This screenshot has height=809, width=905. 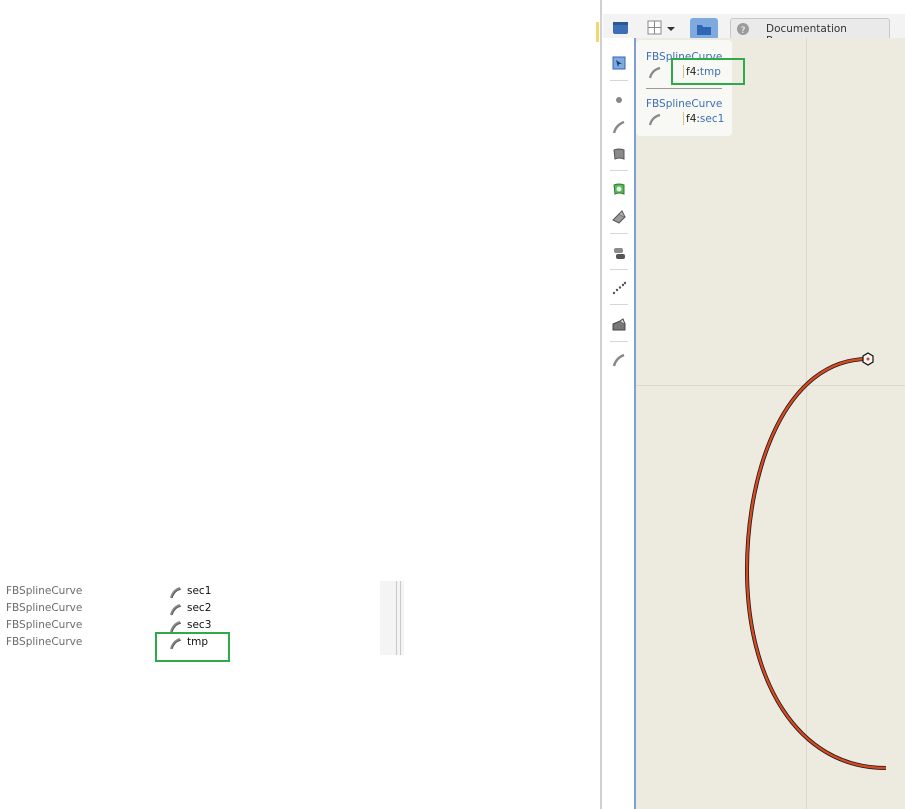 I want to click on nurbs-surface-tool, so click(x=619, y=189).